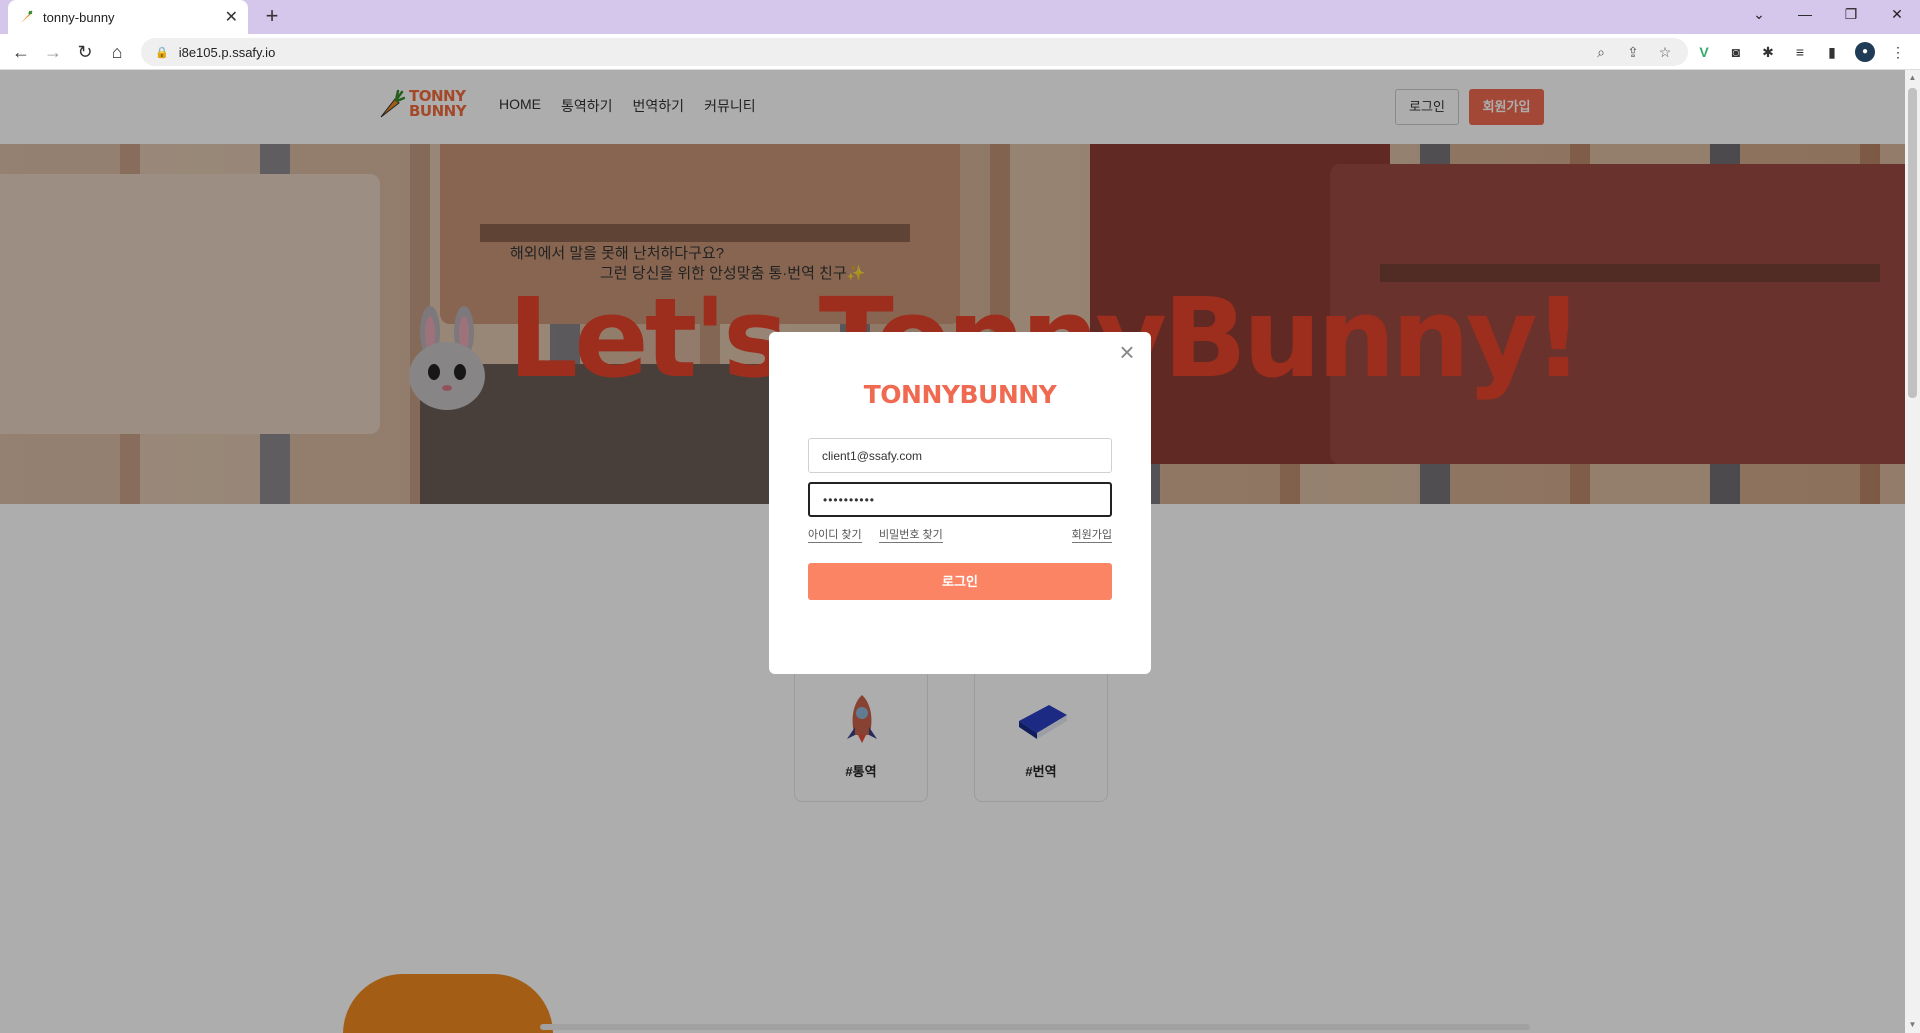 Image resolution: width=1920 pixels, height=1033 pixels. What do you see at coordinates (1736, 52) in the screenshot?
I see `camera-icon: ◙` at bounding box center [1736, 52].